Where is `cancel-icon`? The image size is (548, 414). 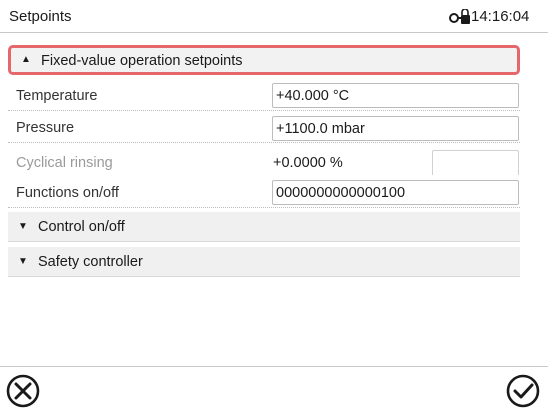
cancel-icon is located at coordinates (23, 391).